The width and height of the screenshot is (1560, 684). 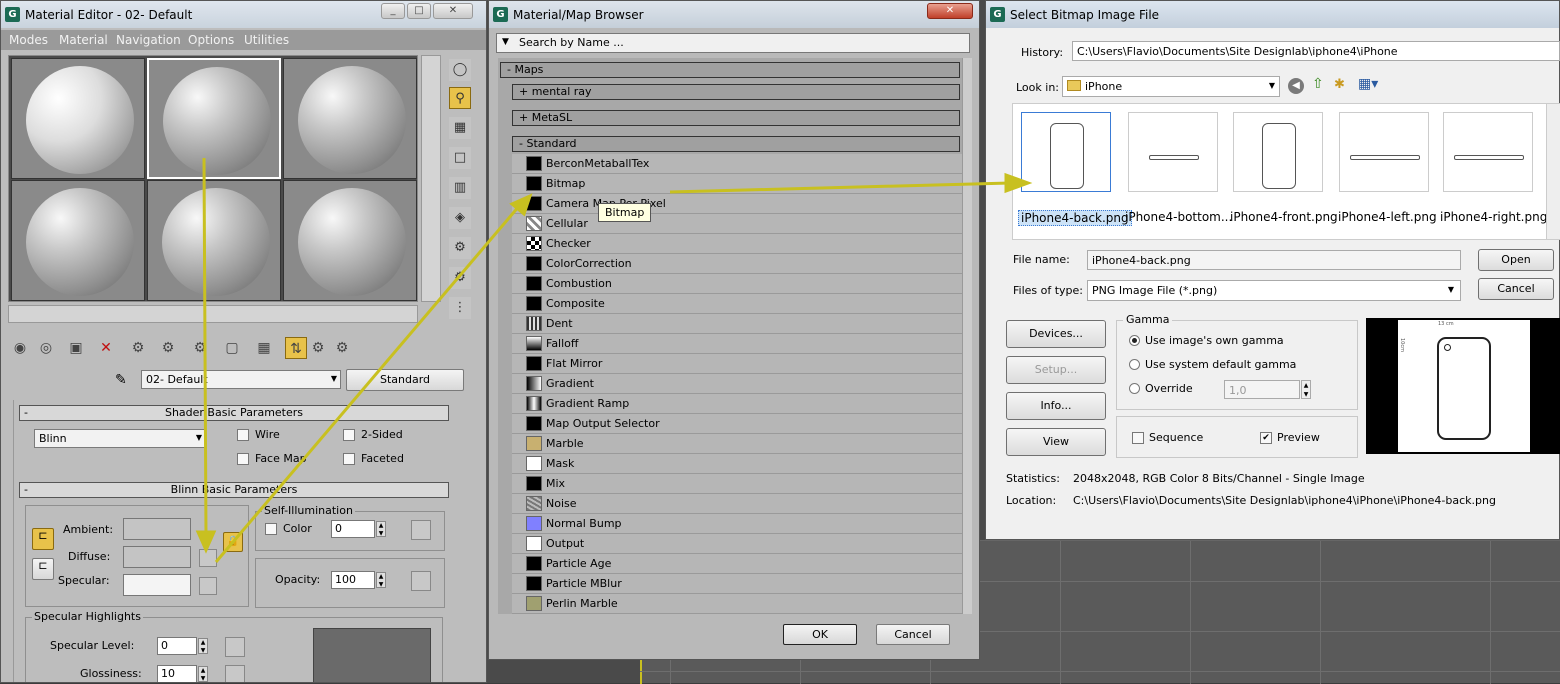 What do you see at coordinates (1075, 218) in the screenshot?
I see `file-name-back: iPhone4-back.png` at bounding box center [1075, 218].